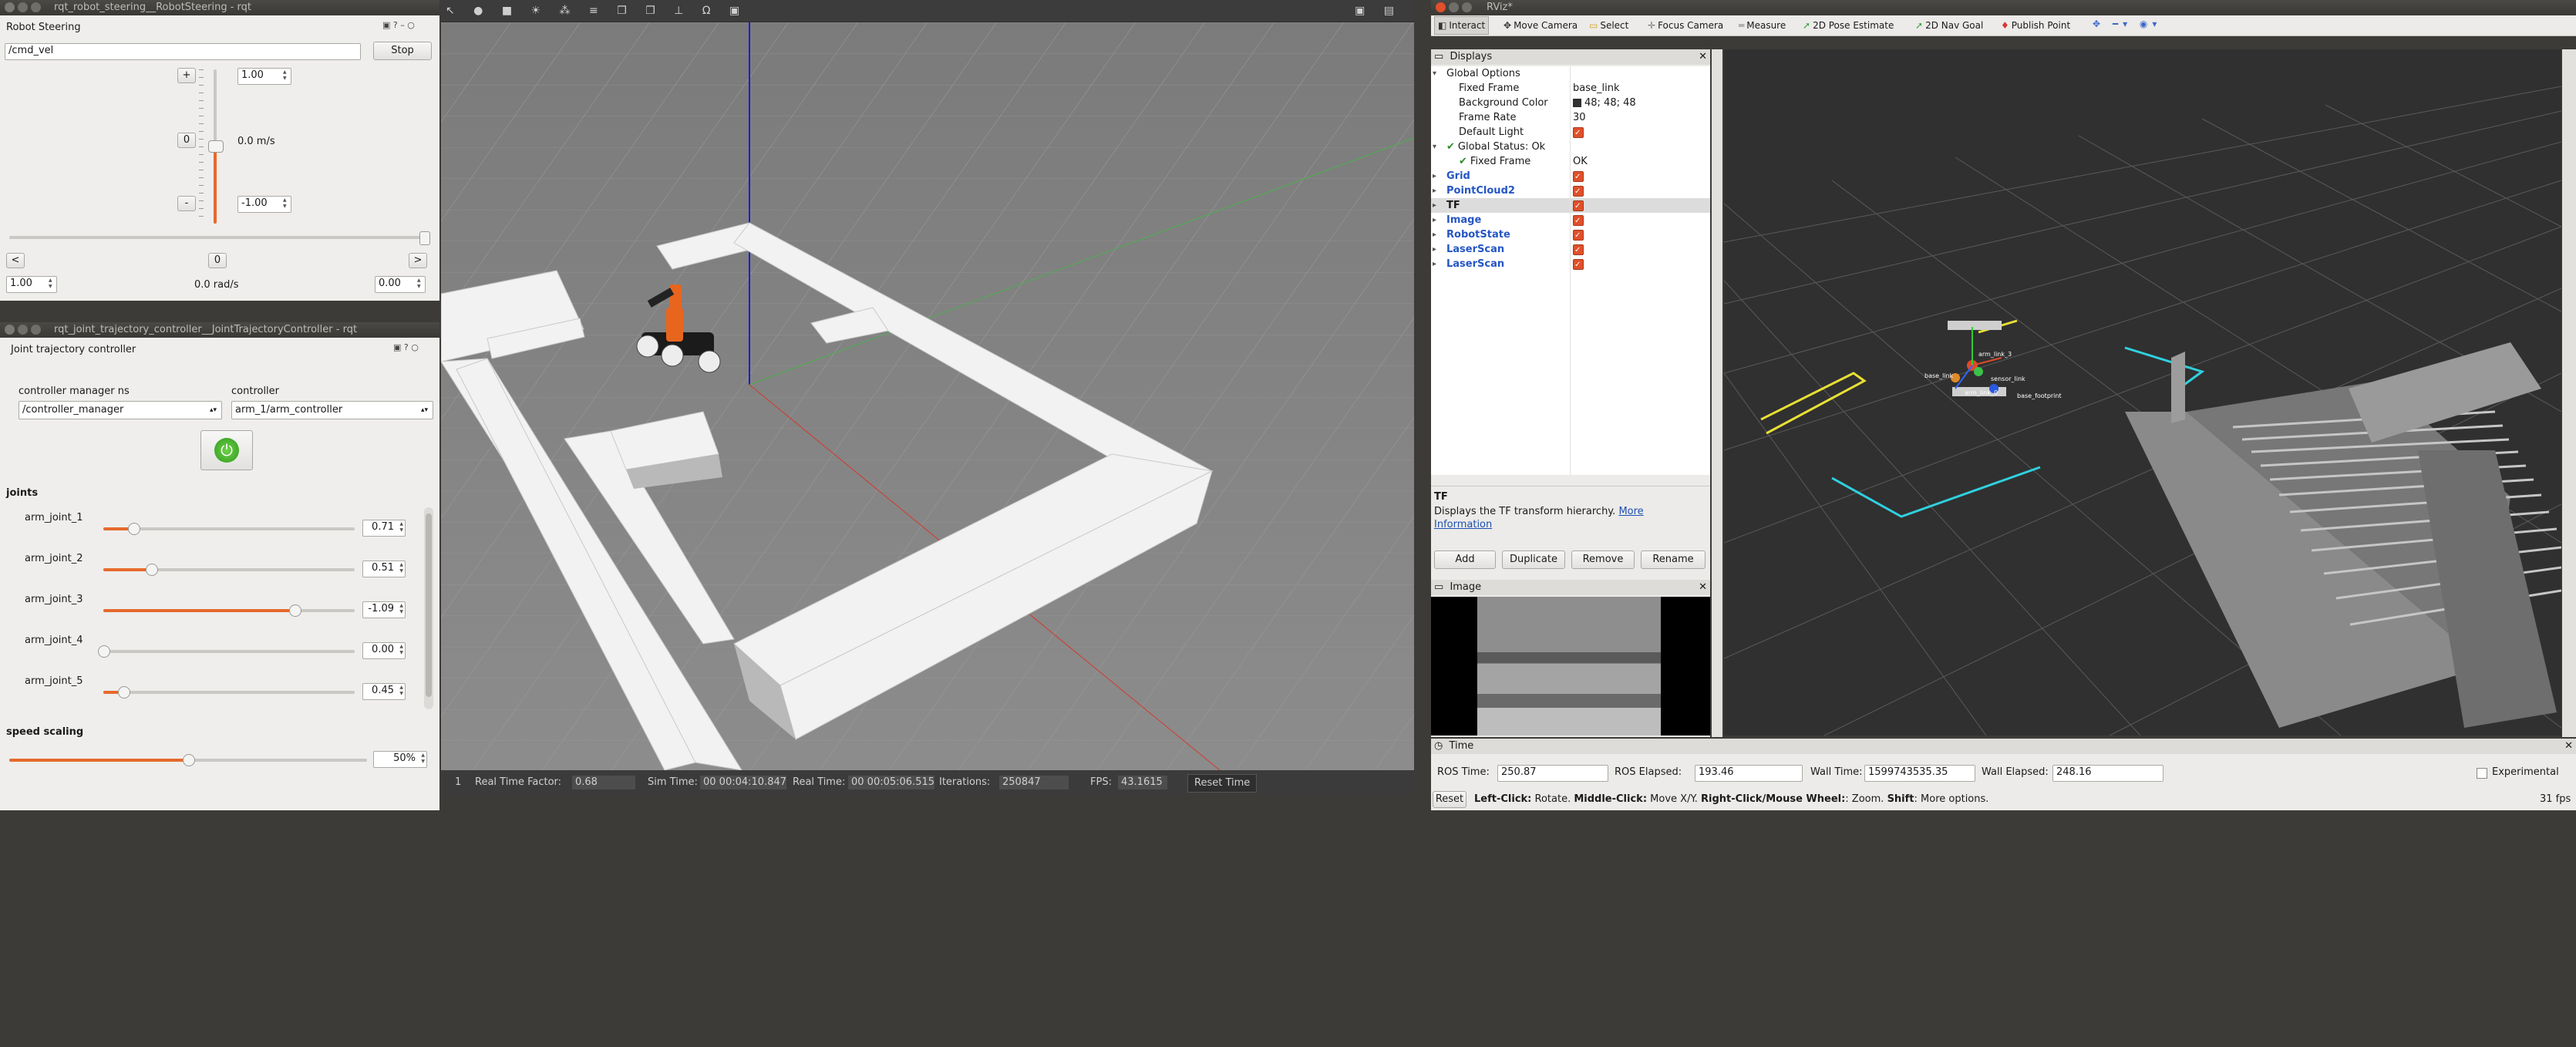 This screenshot has height=1047, width=2576. Describe the element at coordinates (1848, 25) in the screenshot. I see `tool-2d-pose-estimate: ➚ 2D Pose Estimate` at that location.